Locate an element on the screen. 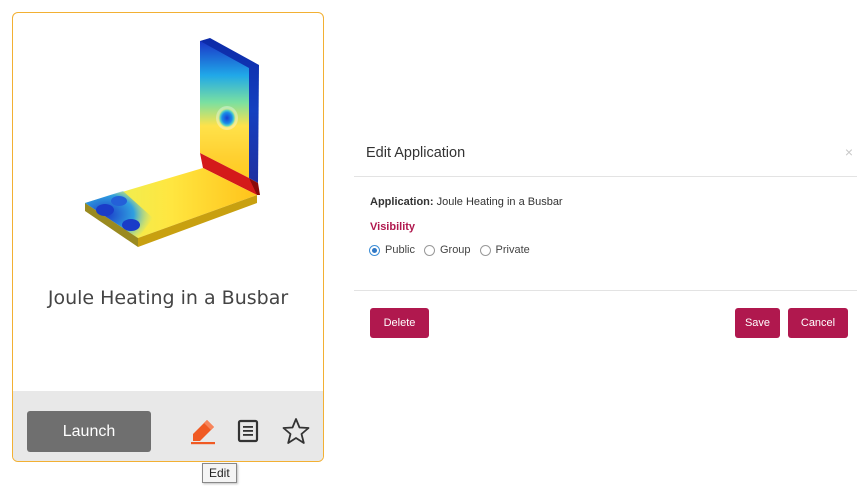 The width and height of the screenshot is (857, 486). cancel-button: Cancel is located at coordinates (818, 323).